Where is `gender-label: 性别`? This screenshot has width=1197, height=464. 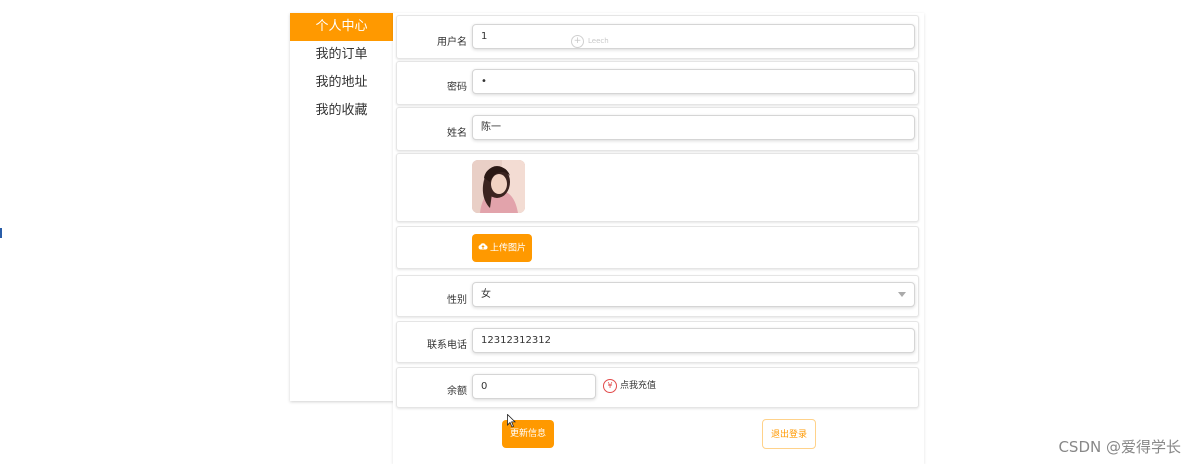
gender-label: 性别 is located at coordinates (457, 300).